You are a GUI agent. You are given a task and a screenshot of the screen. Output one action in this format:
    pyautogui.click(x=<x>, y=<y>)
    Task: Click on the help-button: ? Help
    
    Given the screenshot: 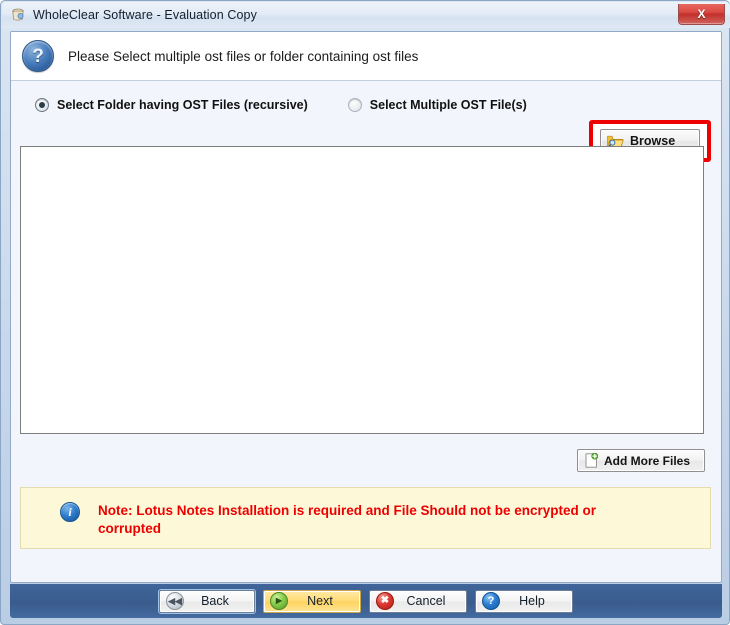 What is the action you would take?
    pyautogui.click(x=524, y=601)
    